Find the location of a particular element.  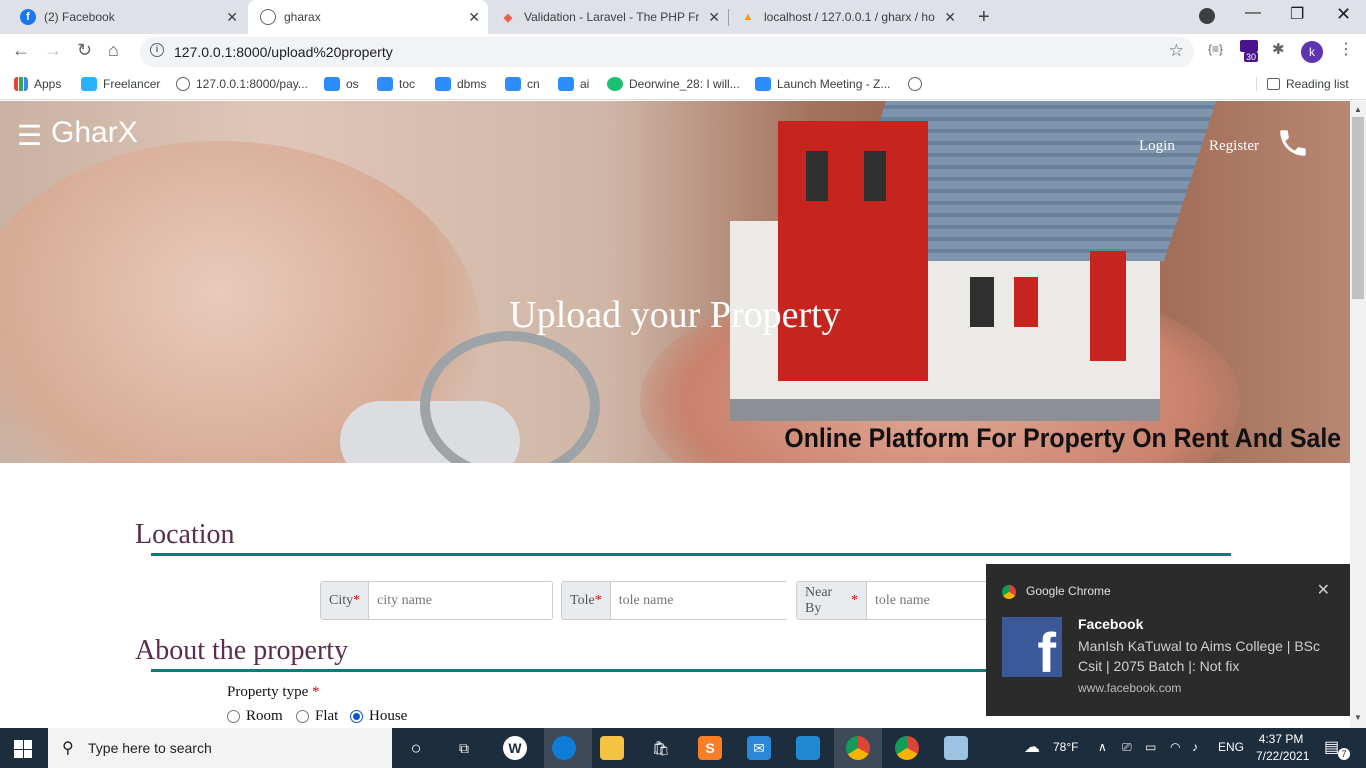

weather-icon: ☁ is located at coordinates (1032, 747).